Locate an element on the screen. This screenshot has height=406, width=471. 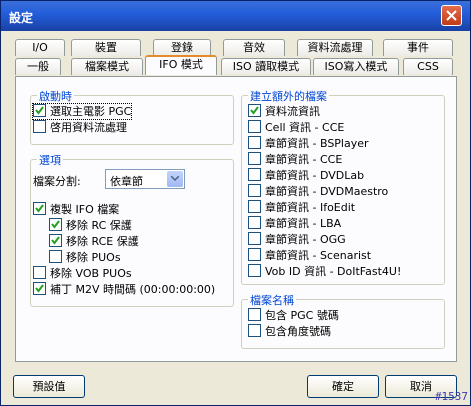
title-bar: 設定 is located at coordinates (235, 16).